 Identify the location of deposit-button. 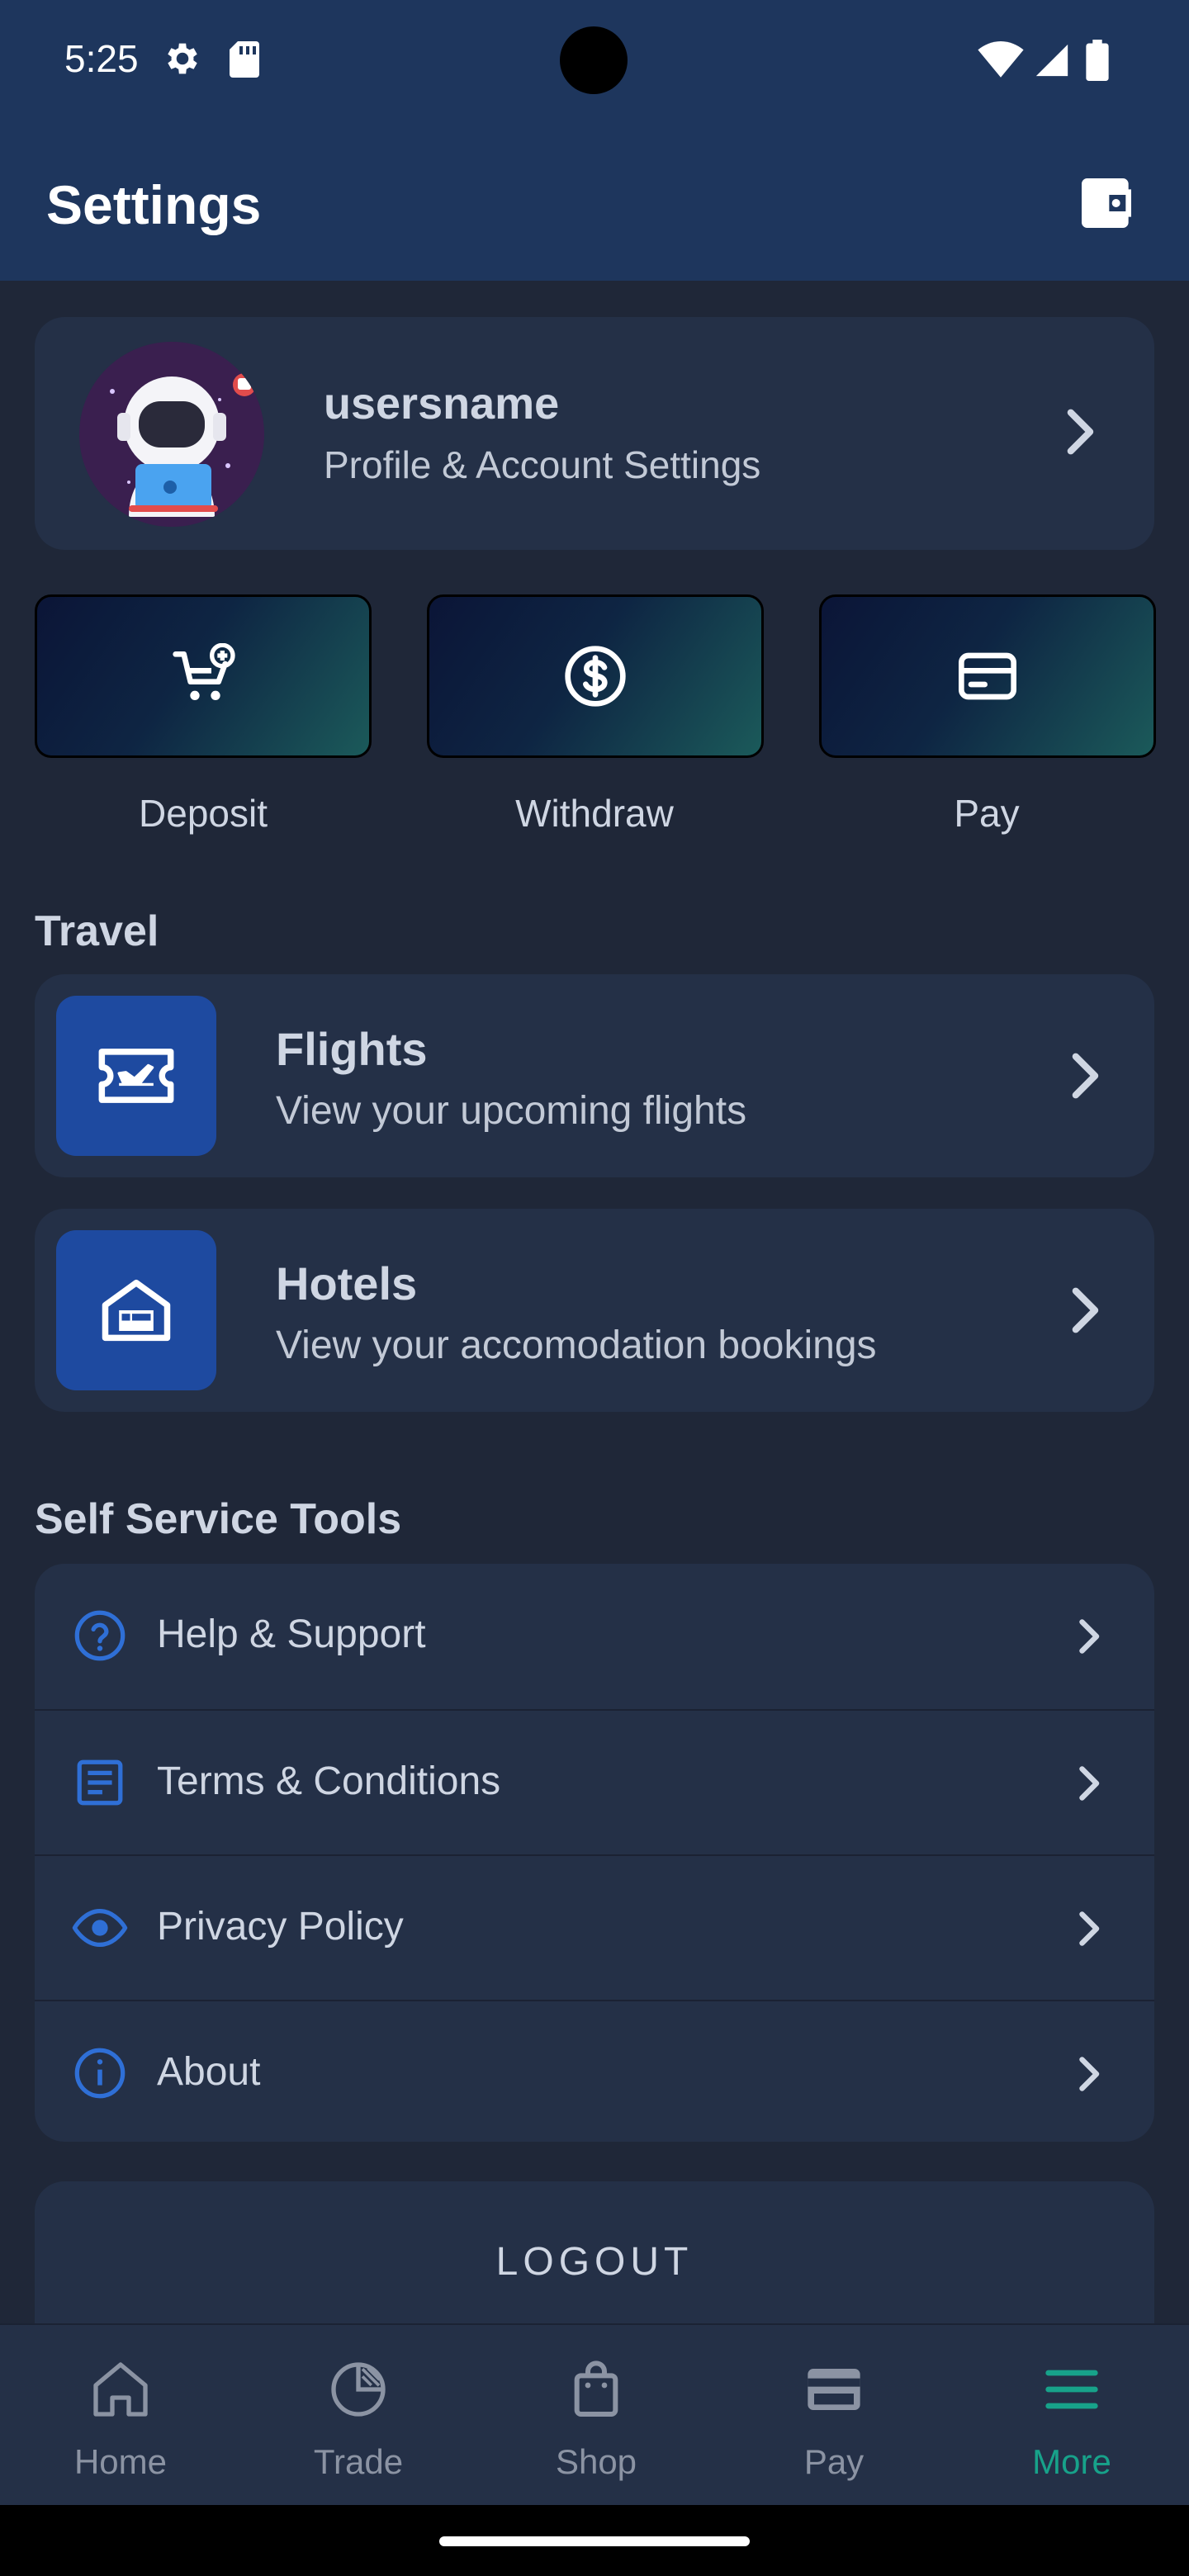
(203, 676).